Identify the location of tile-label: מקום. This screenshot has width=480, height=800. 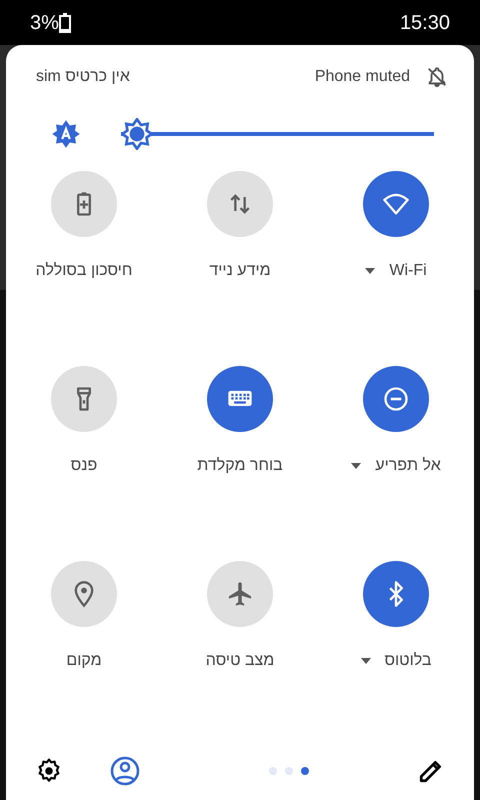
(84, 661).